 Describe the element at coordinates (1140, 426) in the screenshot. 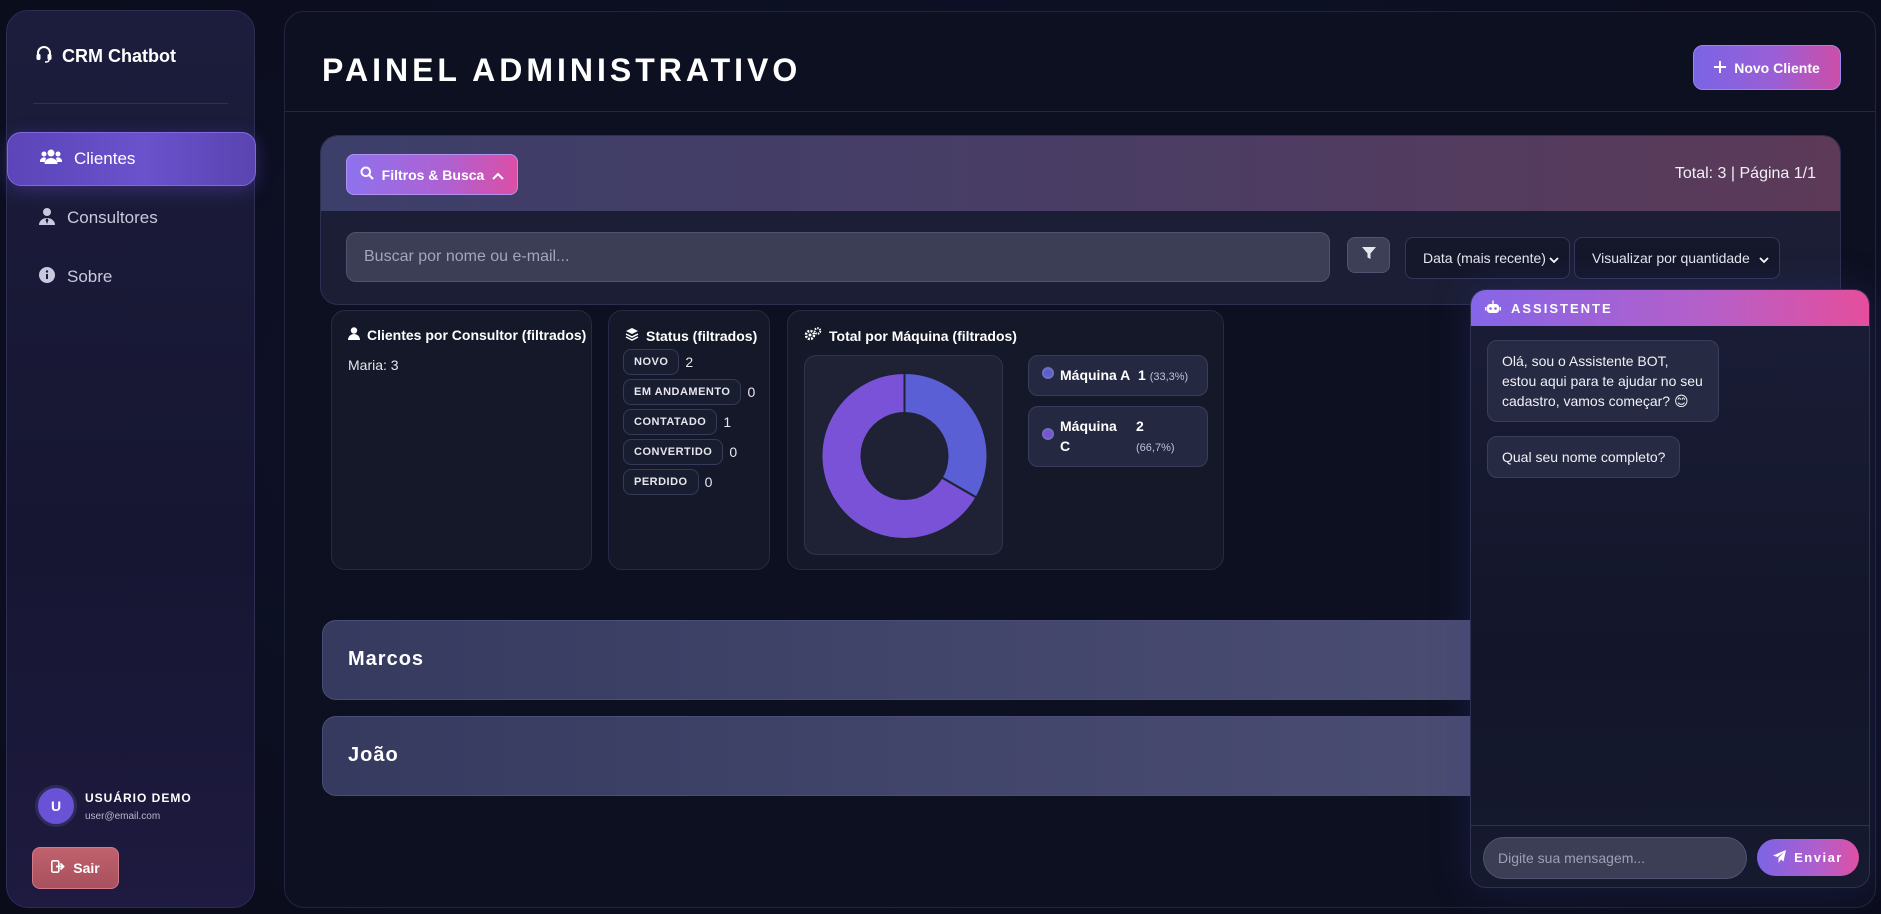

I see `legend-count: 2` at that location.